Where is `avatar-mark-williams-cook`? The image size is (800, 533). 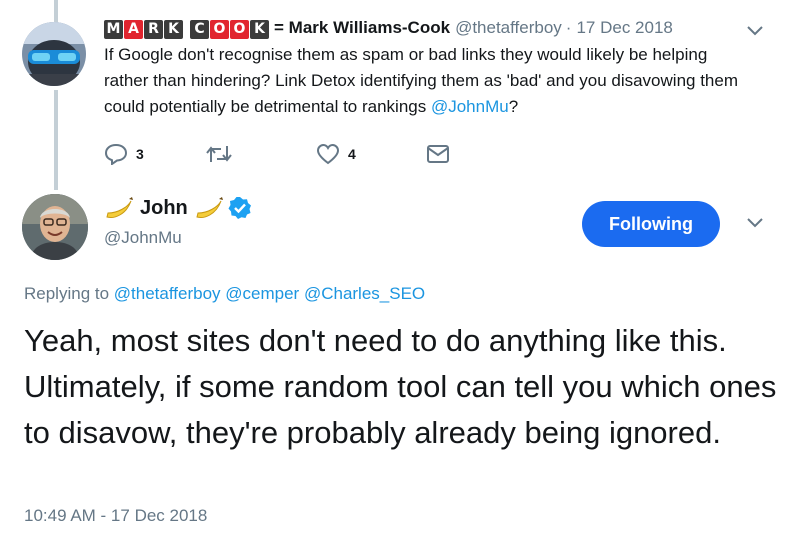 avatar-mark-williams-cook is located at coordinates (54, 54).